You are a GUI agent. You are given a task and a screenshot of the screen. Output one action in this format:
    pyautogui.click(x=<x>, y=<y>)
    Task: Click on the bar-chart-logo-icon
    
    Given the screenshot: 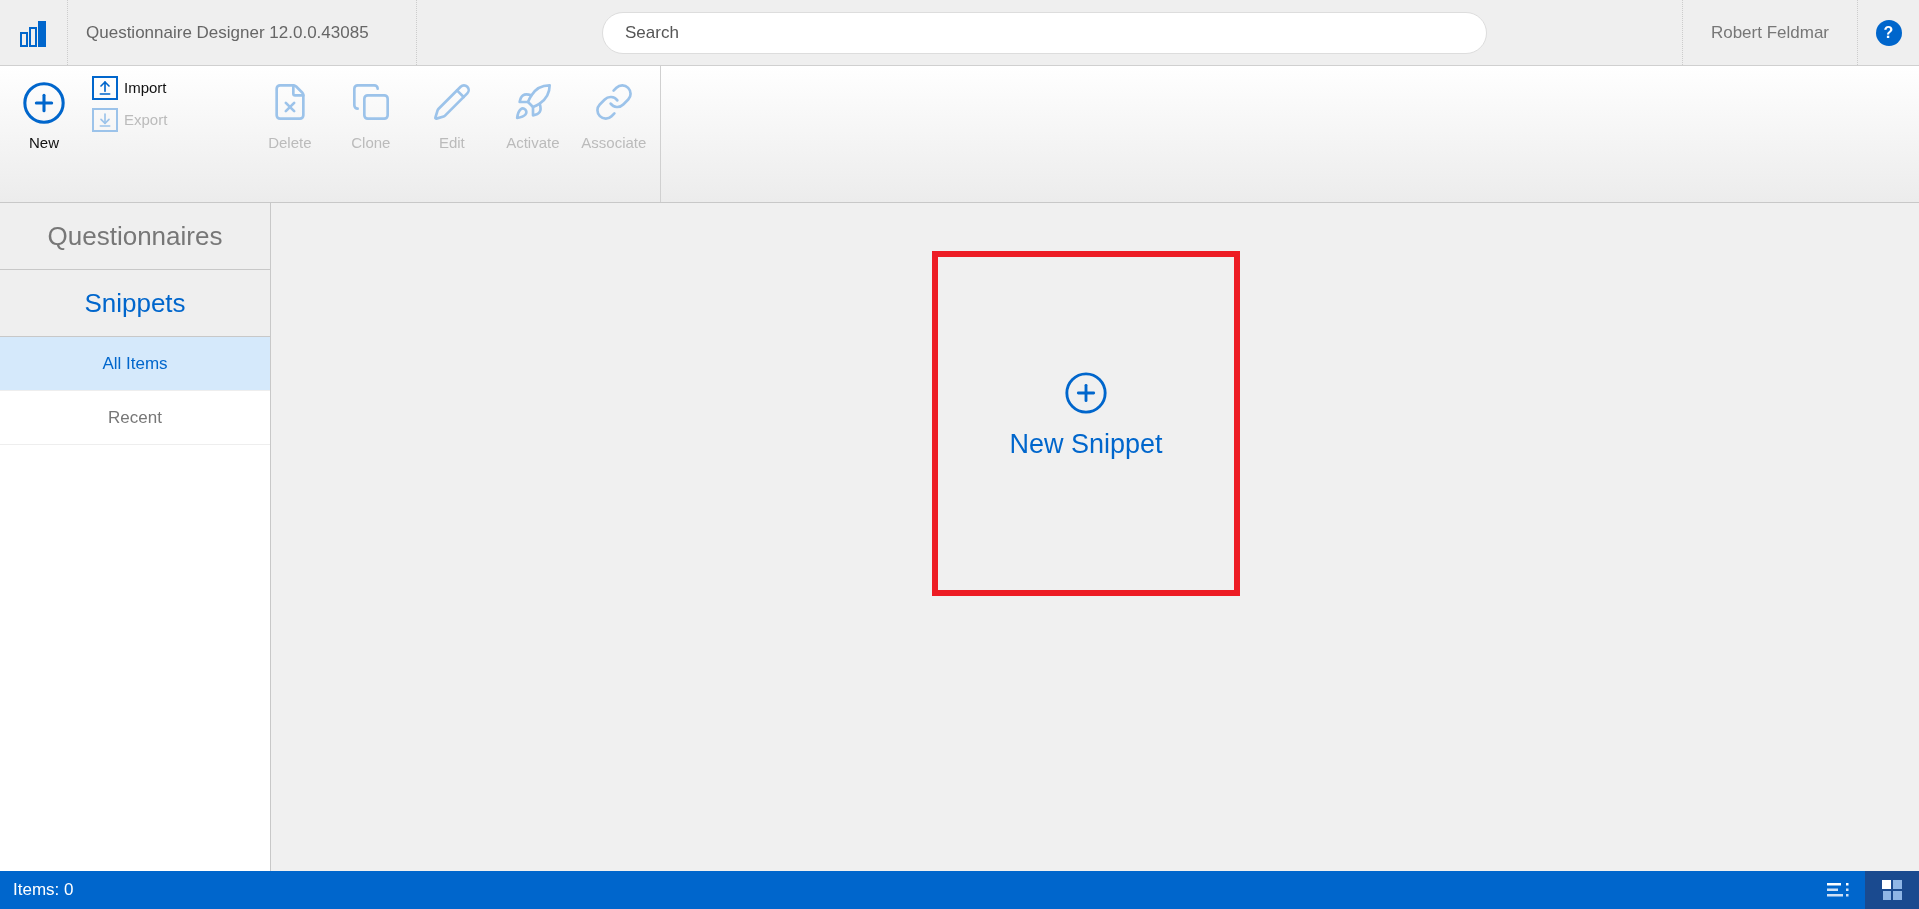 What is the action you would take?
    pyautogui.click(x=33, y=32)
    